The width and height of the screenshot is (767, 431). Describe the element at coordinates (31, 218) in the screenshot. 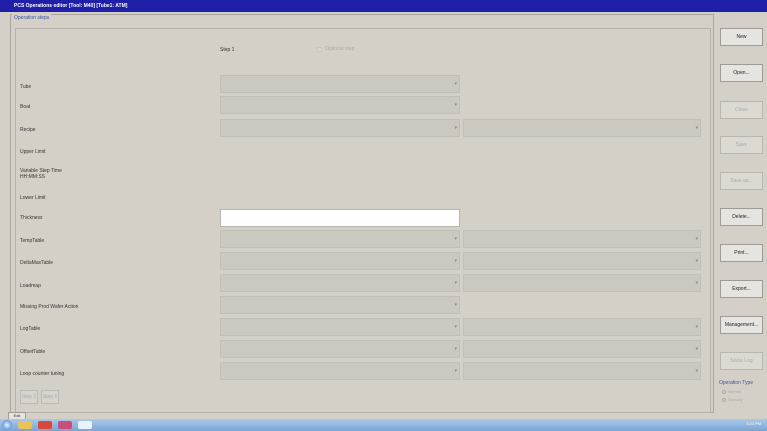

I see `row-label-thickness: Thickness` at that location.